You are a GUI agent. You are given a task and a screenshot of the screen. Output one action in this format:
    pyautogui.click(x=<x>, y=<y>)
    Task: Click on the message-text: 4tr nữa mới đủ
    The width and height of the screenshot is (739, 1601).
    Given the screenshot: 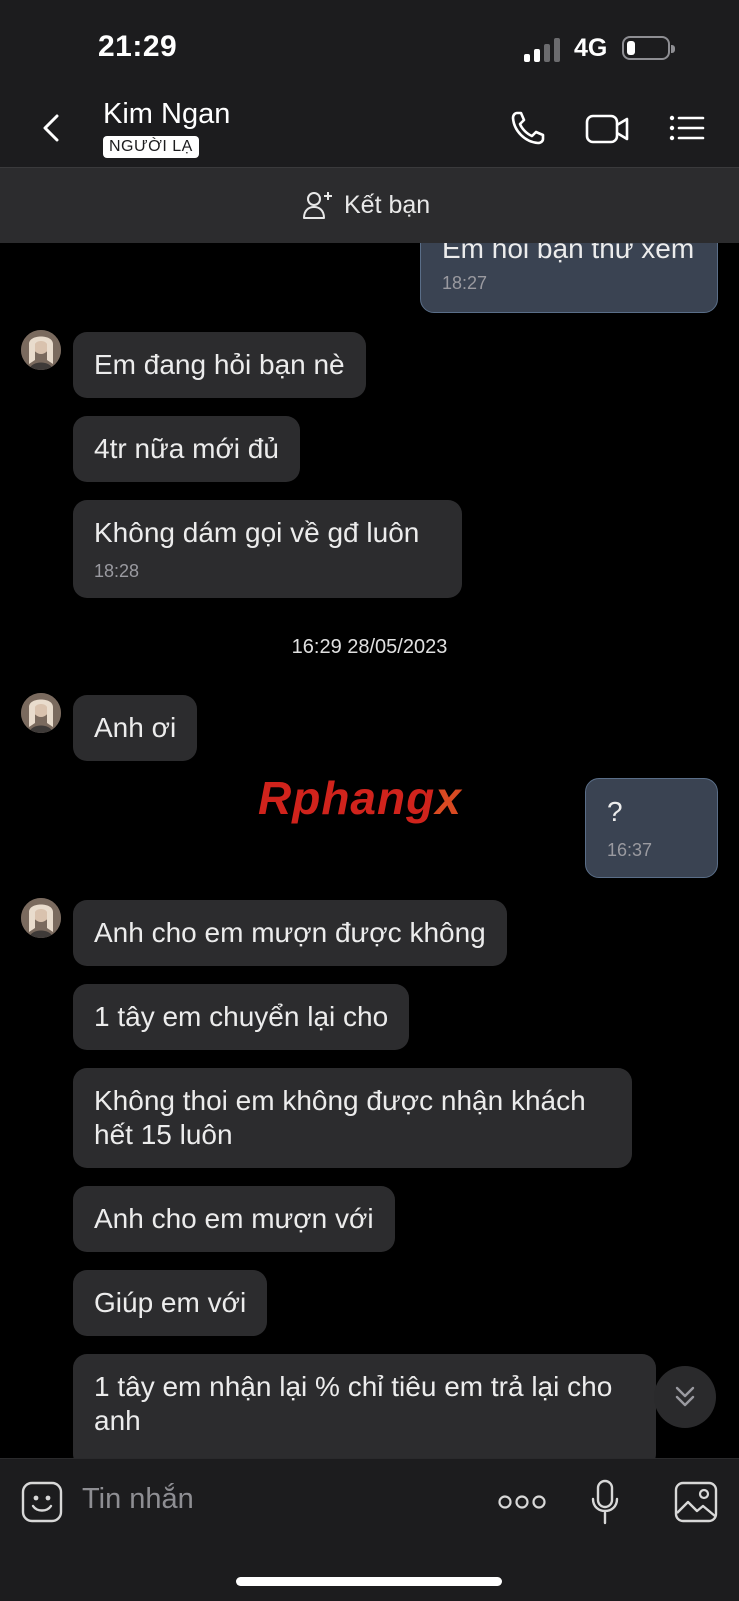 What is the action you would take?
    pyautogui.click(x=186, y=448)
    